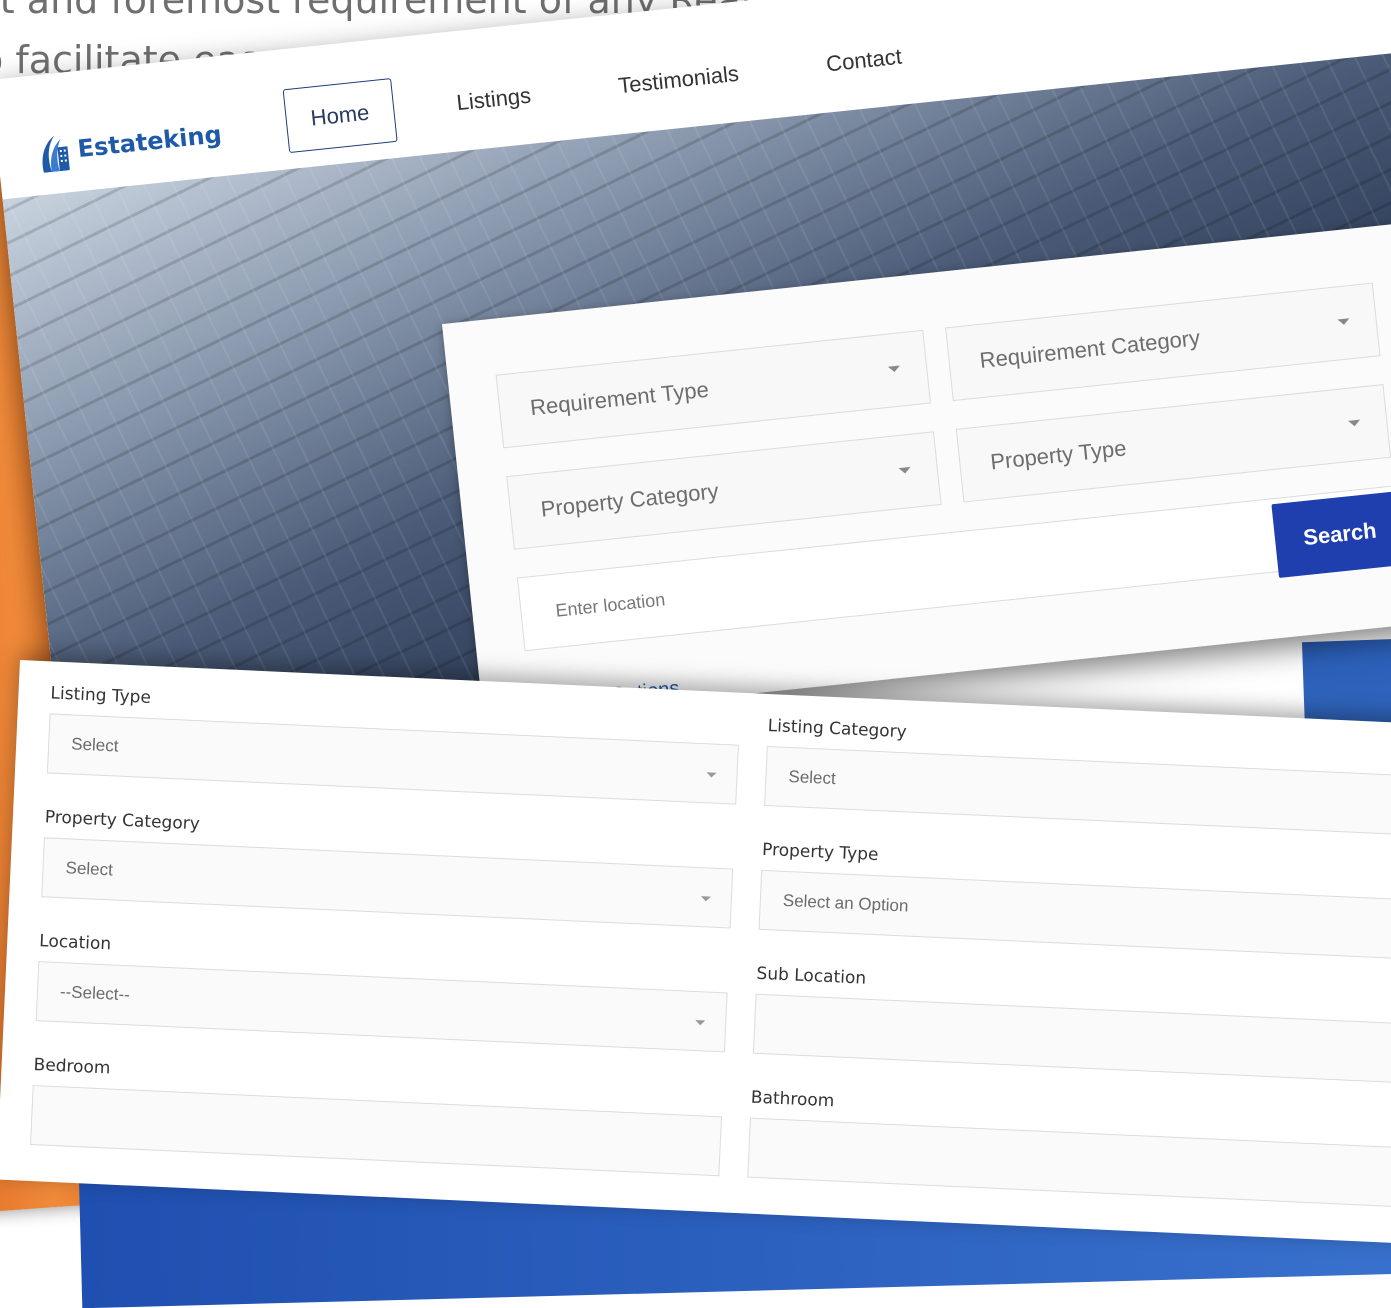  Describe the element at coordinates (393, 744) in the screenshot. I see `listing-type-field: Listing Type Select` at that location.